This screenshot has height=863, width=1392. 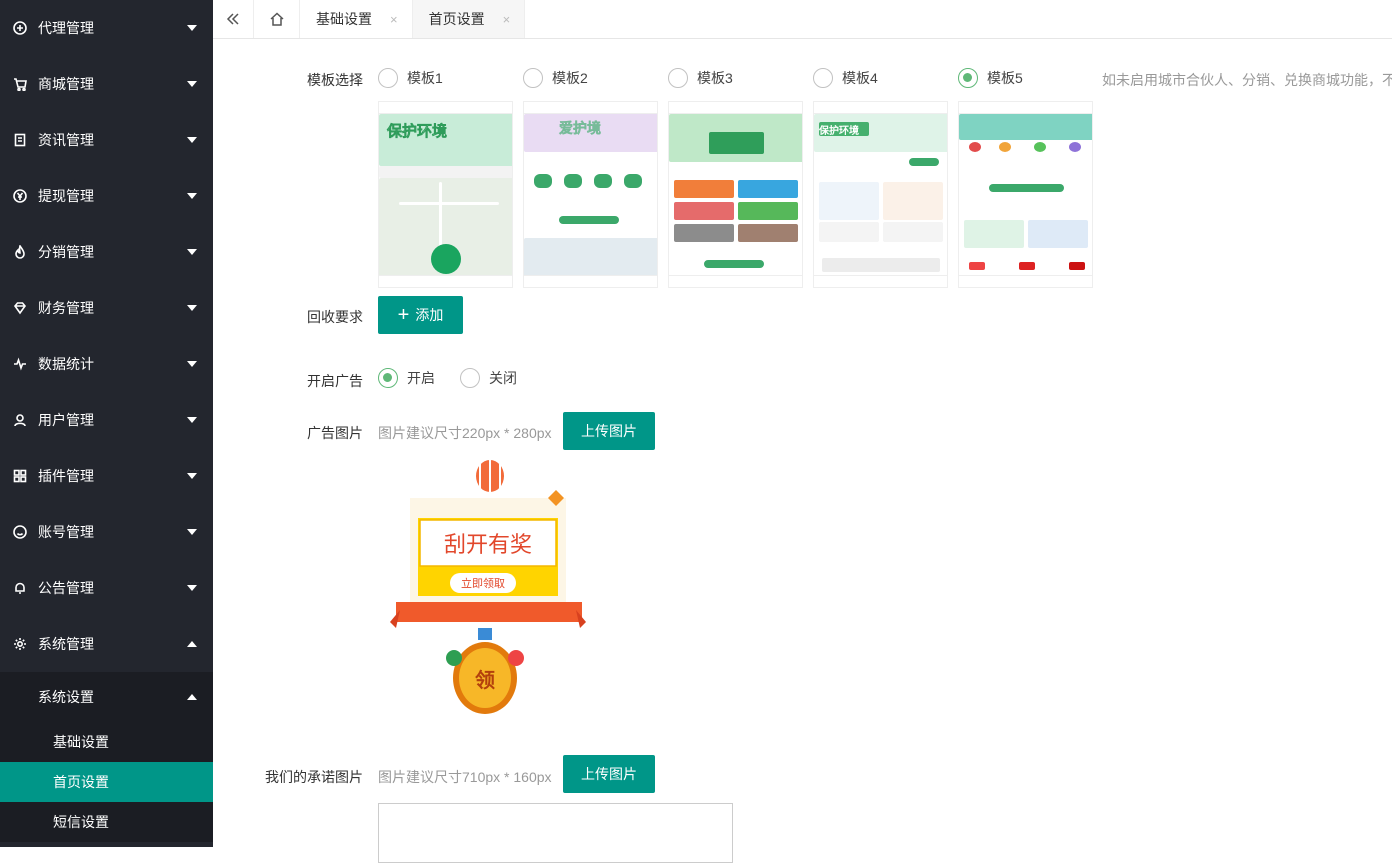 I want to click on radio-label: 开启, so click(x=421, y=378).